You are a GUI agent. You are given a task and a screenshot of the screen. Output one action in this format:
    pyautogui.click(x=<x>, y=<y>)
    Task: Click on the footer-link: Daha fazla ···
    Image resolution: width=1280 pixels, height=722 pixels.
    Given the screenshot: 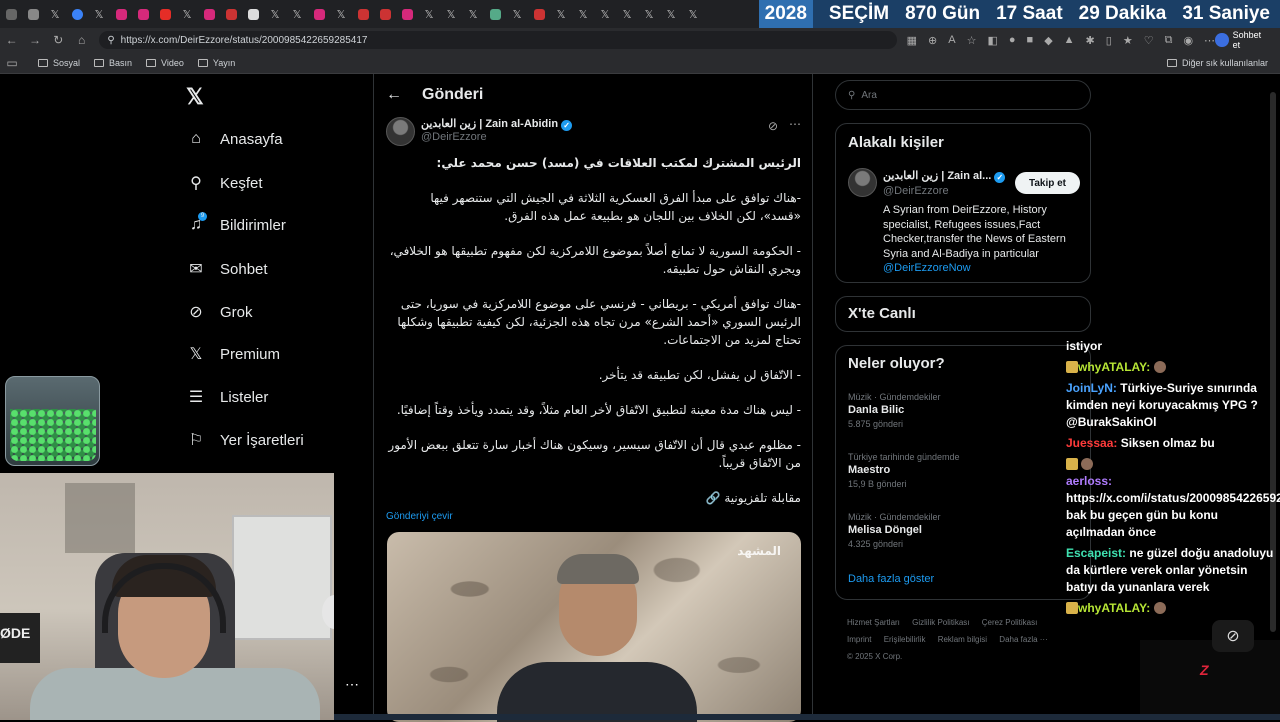 What is the action you would take?
    pyautogui.click(x=1023, y=639)
    